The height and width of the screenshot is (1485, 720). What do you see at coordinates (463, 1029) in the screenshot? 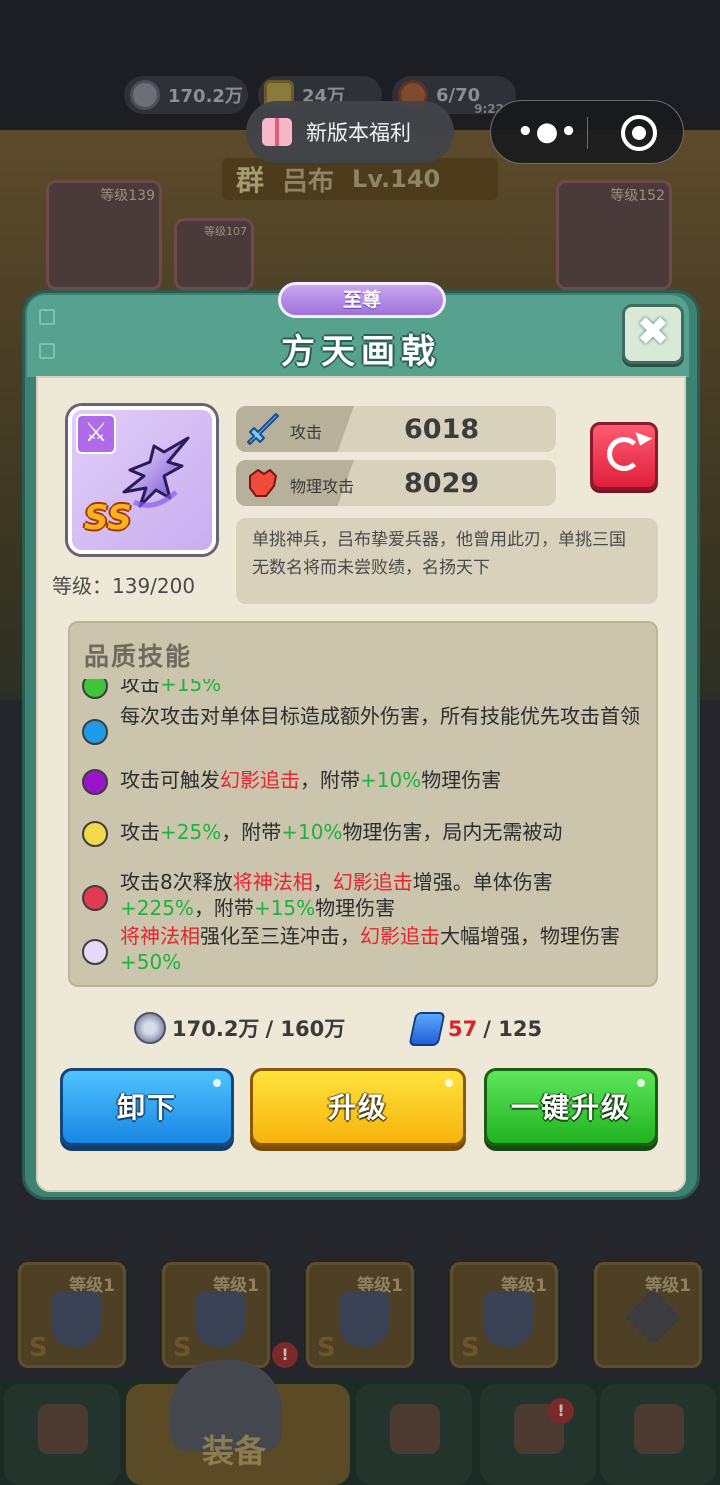
I see `stone-have: 57` at bounding box center [463, 1029].